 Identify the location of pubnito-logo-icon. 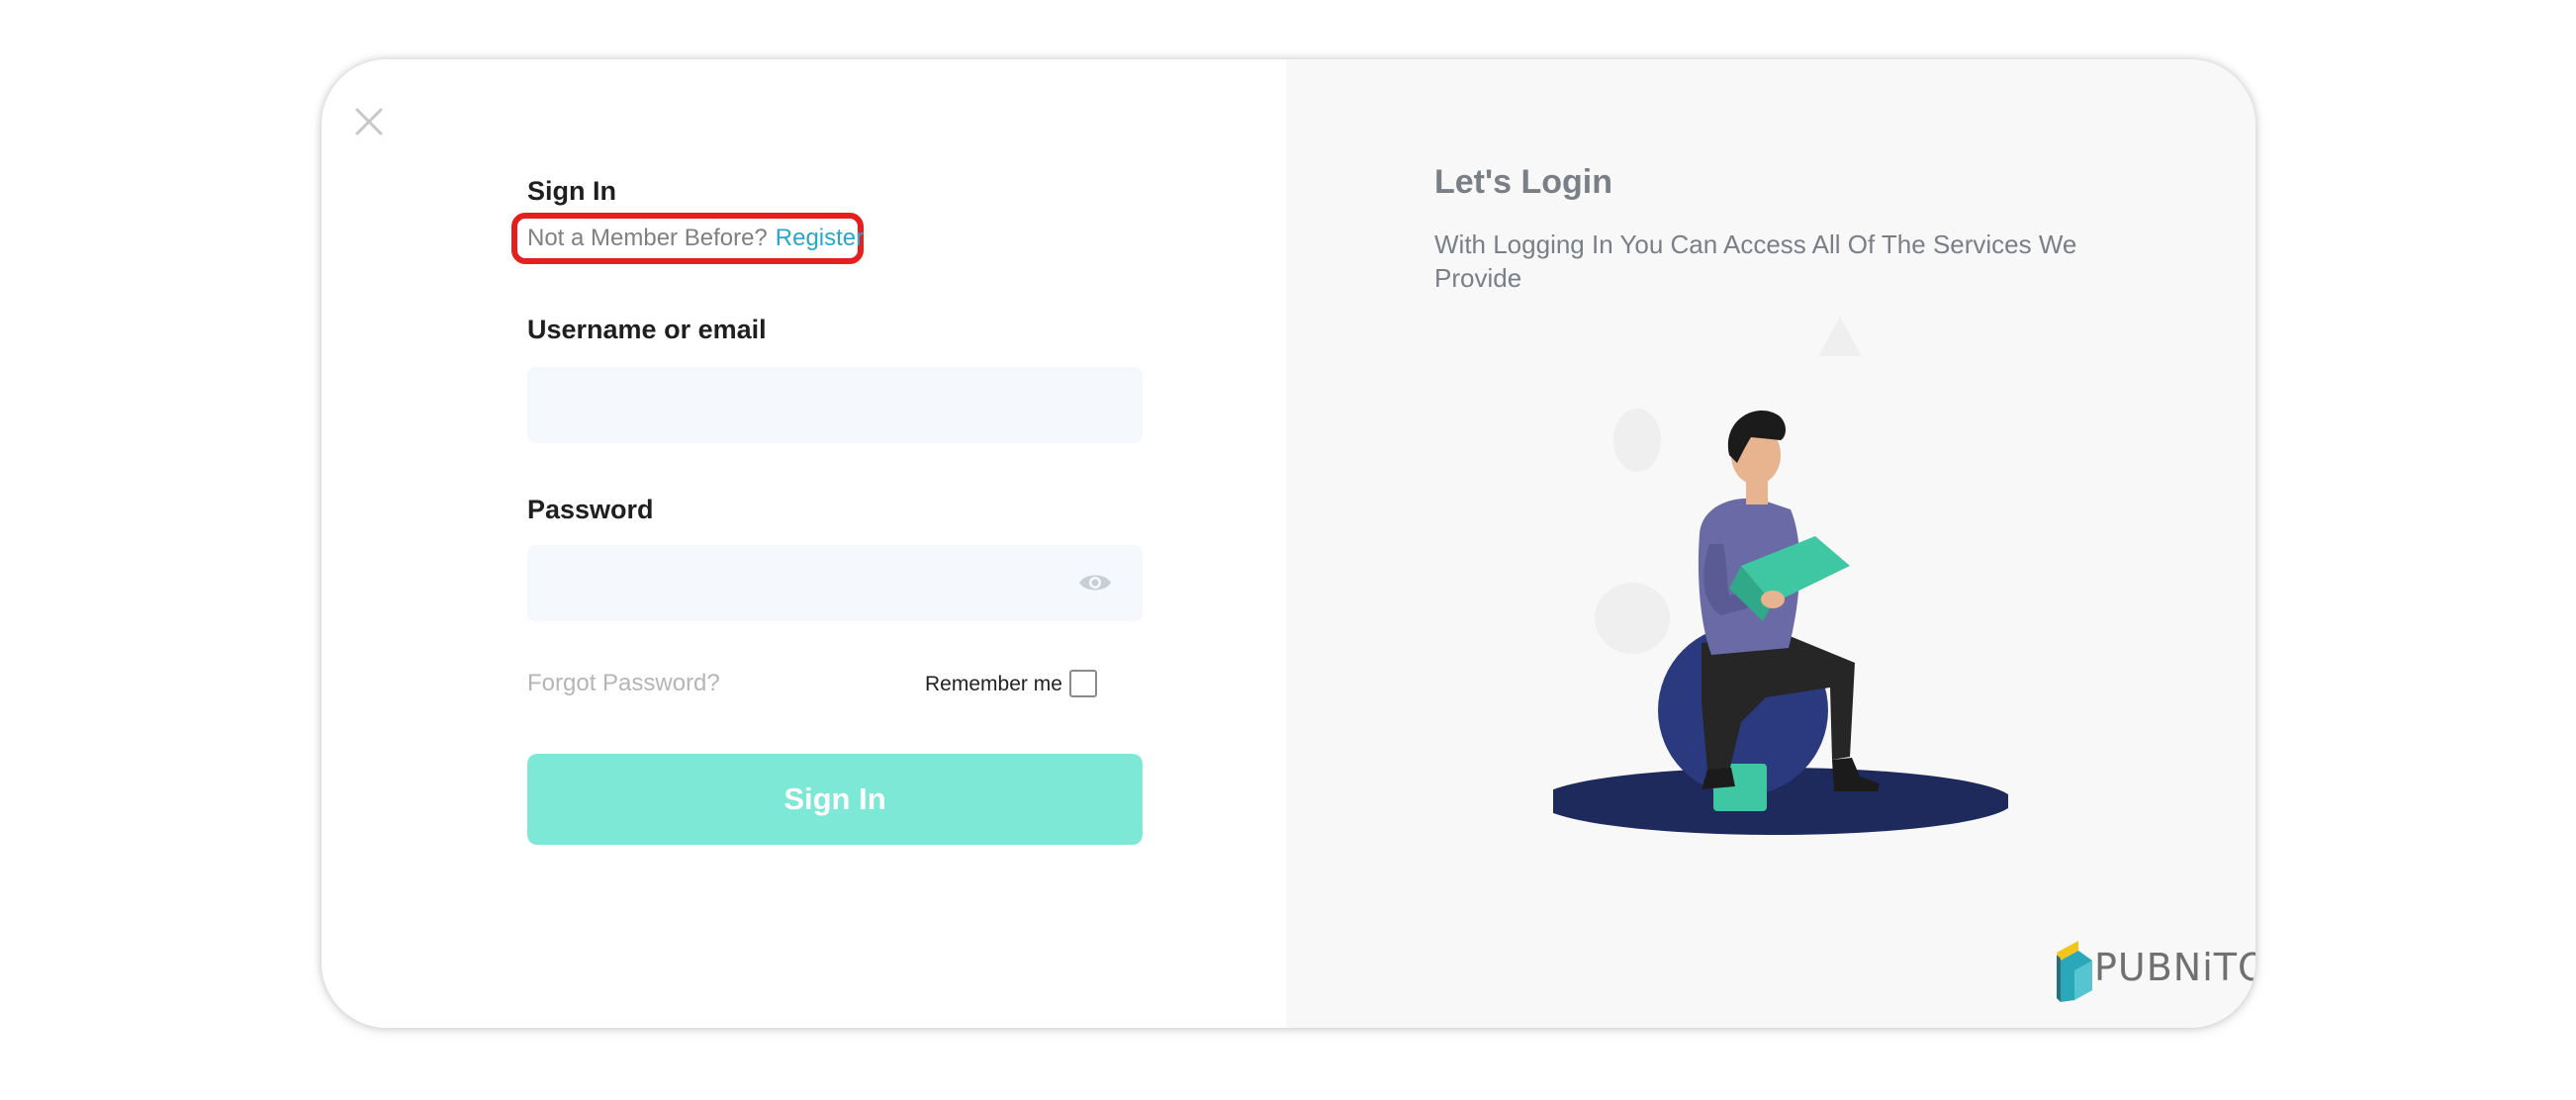
(2075, 971).